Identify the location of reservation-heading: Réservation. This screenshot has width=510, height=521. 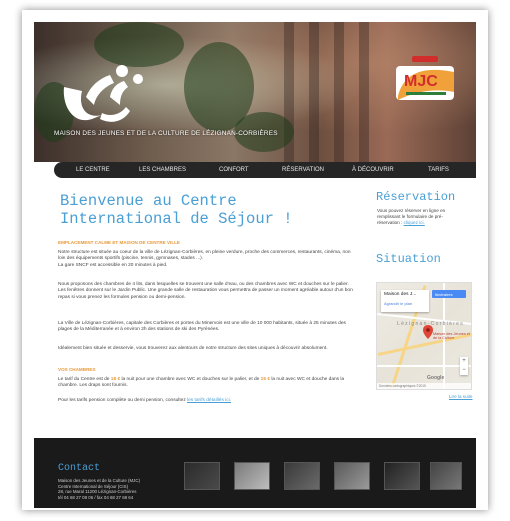
(416, 197).